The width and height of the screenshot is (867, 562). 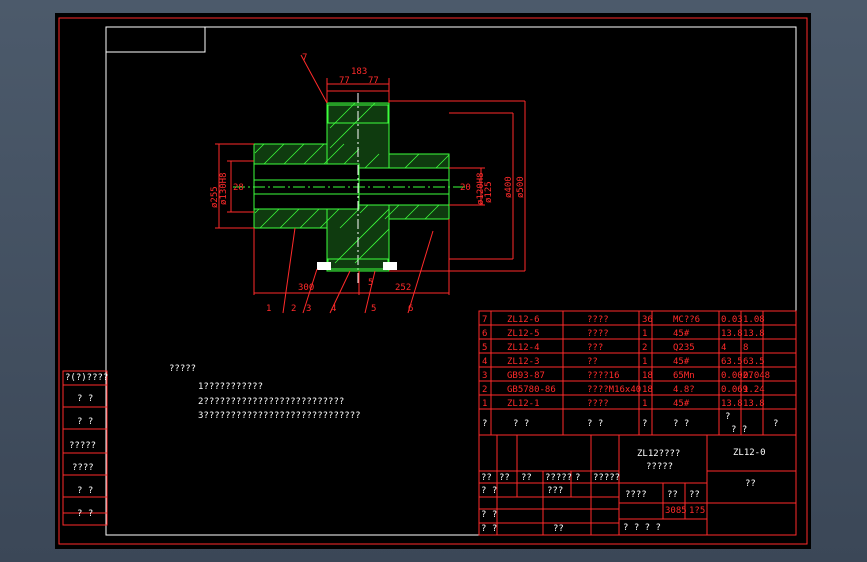 I want to click on dim-phi500: ø500, so click(x=521, y=187).